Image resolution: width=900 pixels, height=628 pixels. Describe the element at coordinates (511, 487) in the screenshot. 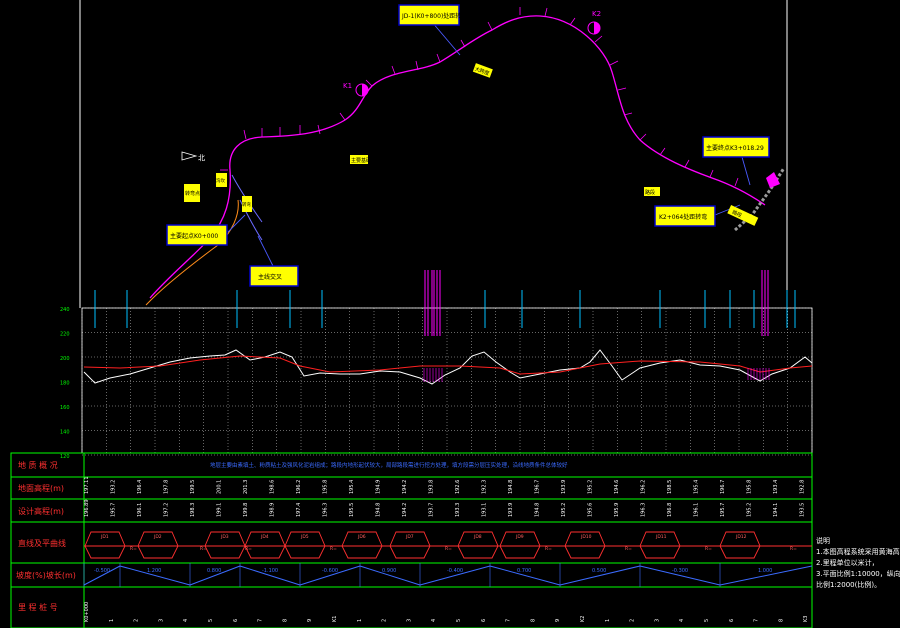

I see `ground-value: 194.8` at that location.